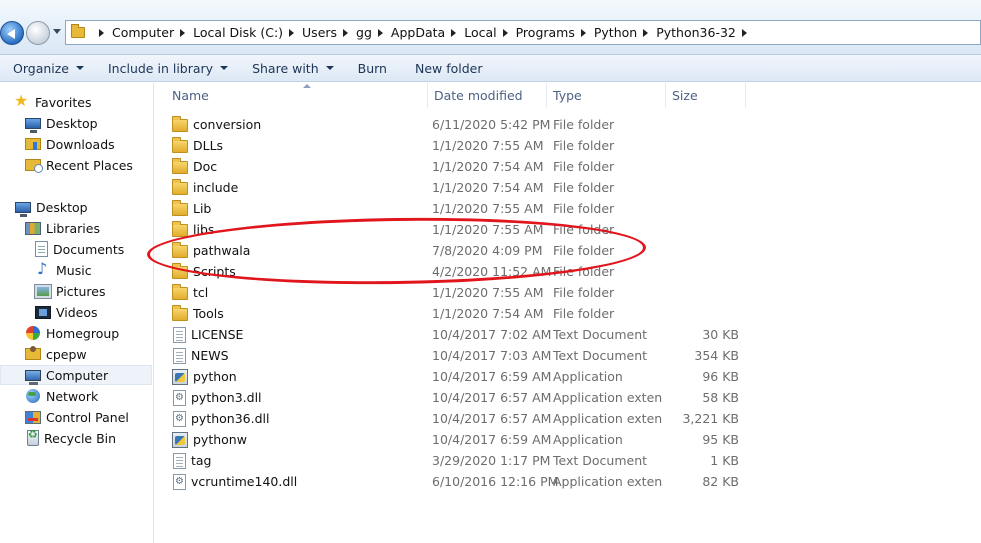  I want to click on file-name-cell: include, so click(205, 187).